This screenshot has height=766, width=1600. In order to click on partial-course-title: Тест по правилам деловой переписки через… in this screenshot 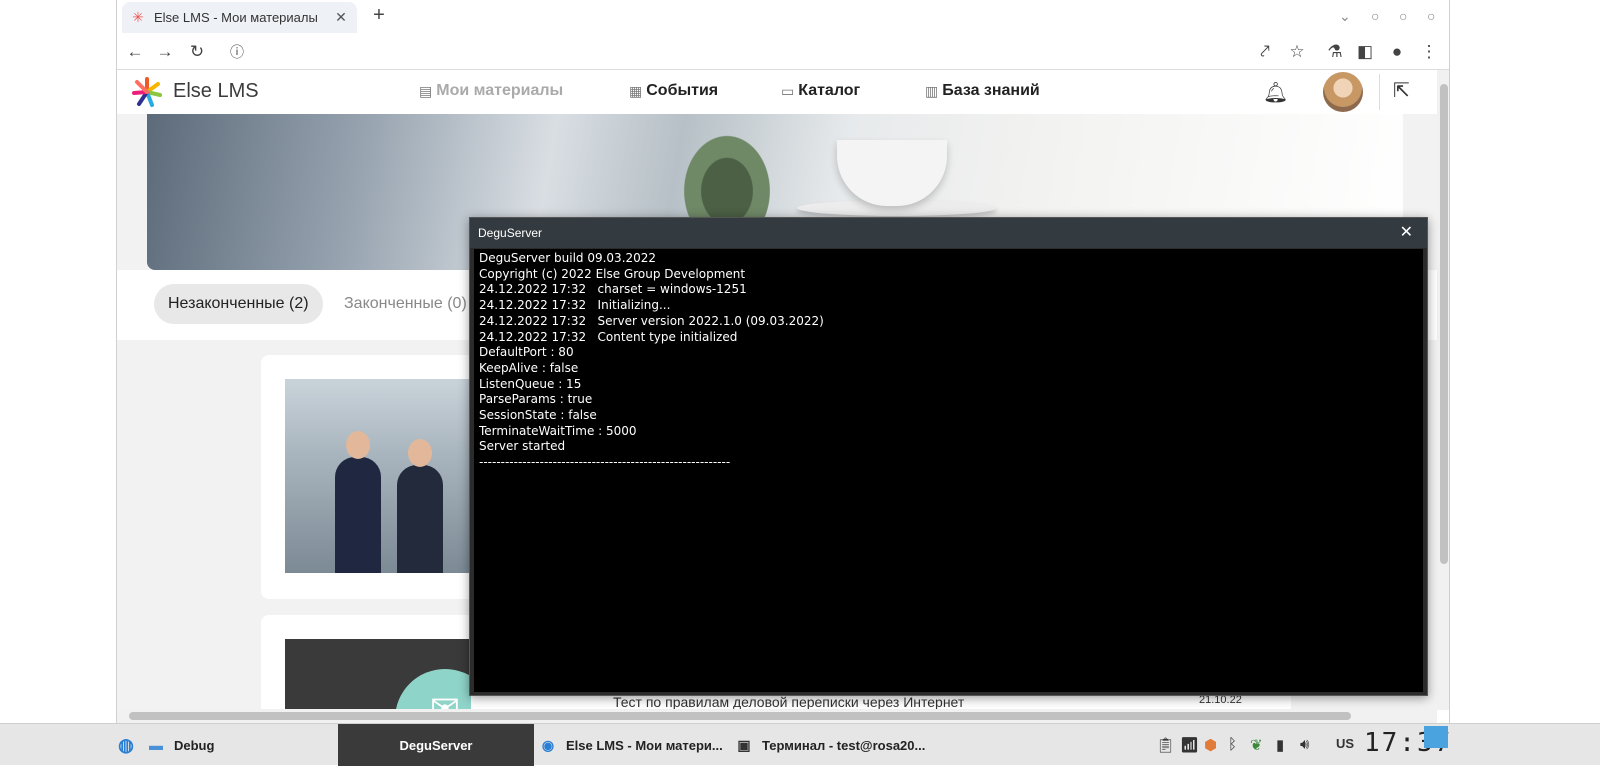, I will do `click(789, 702)`.